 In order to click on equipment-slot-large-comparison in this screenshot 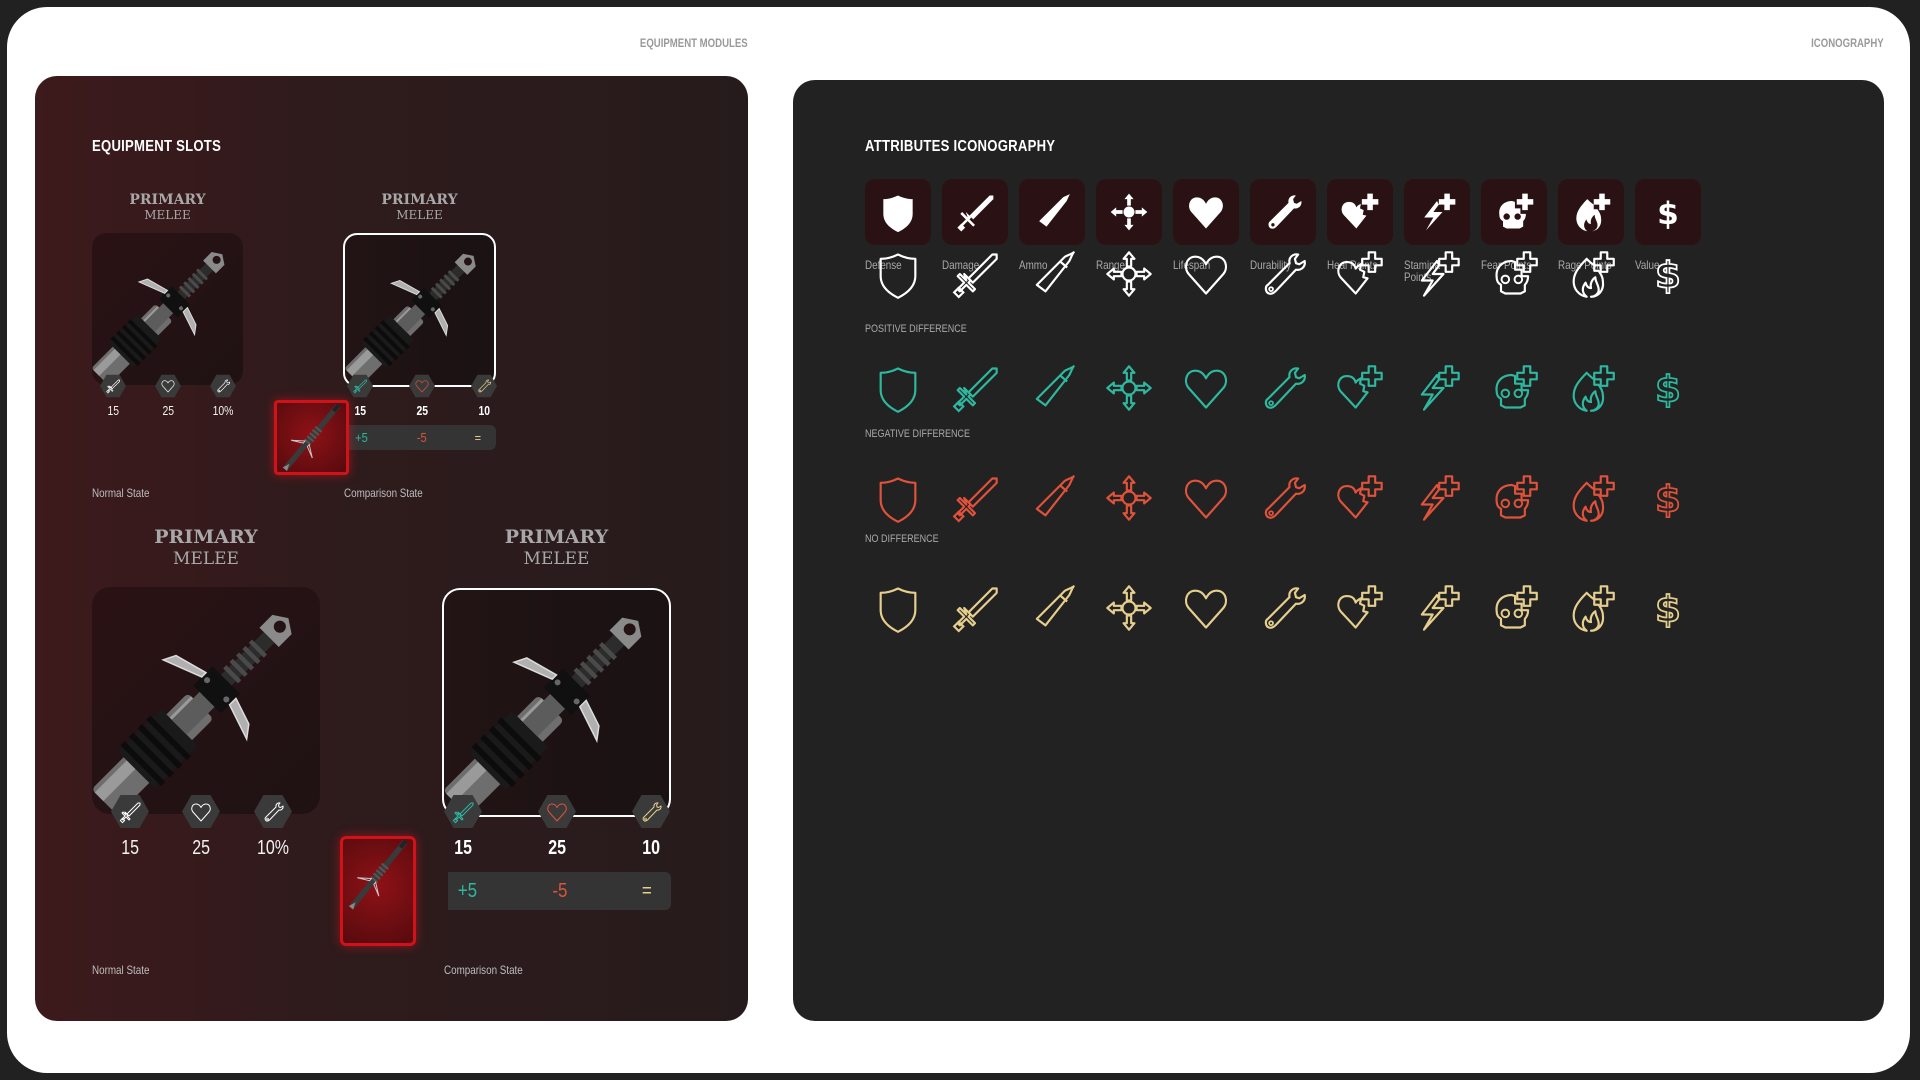, I will do `click(556, 702)`.